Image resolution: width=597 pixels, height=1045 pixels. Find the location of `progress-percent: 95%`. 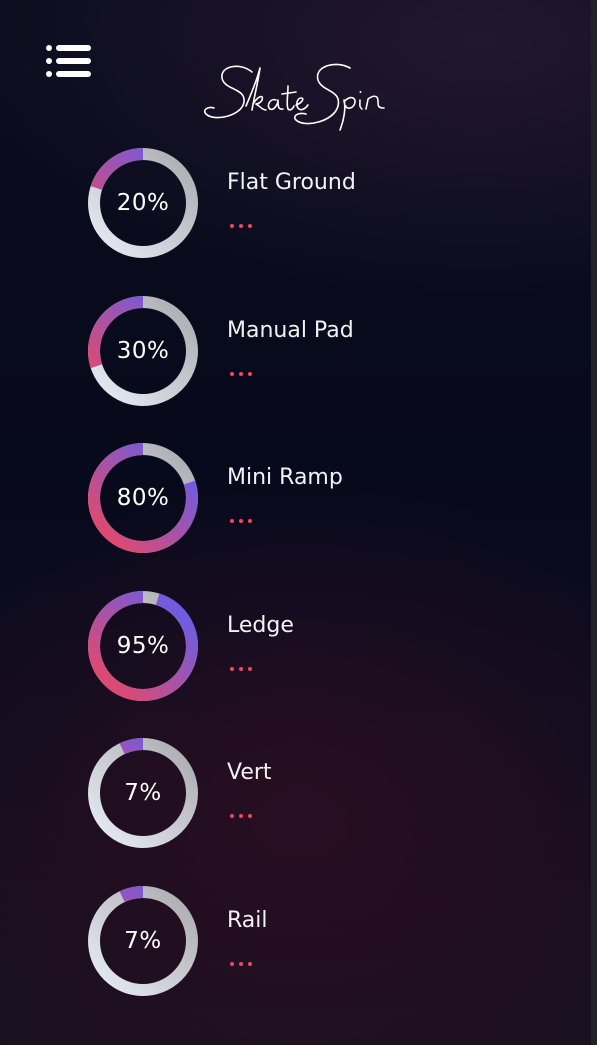

progress-percent: 95% is located at coordinates (143, 645).